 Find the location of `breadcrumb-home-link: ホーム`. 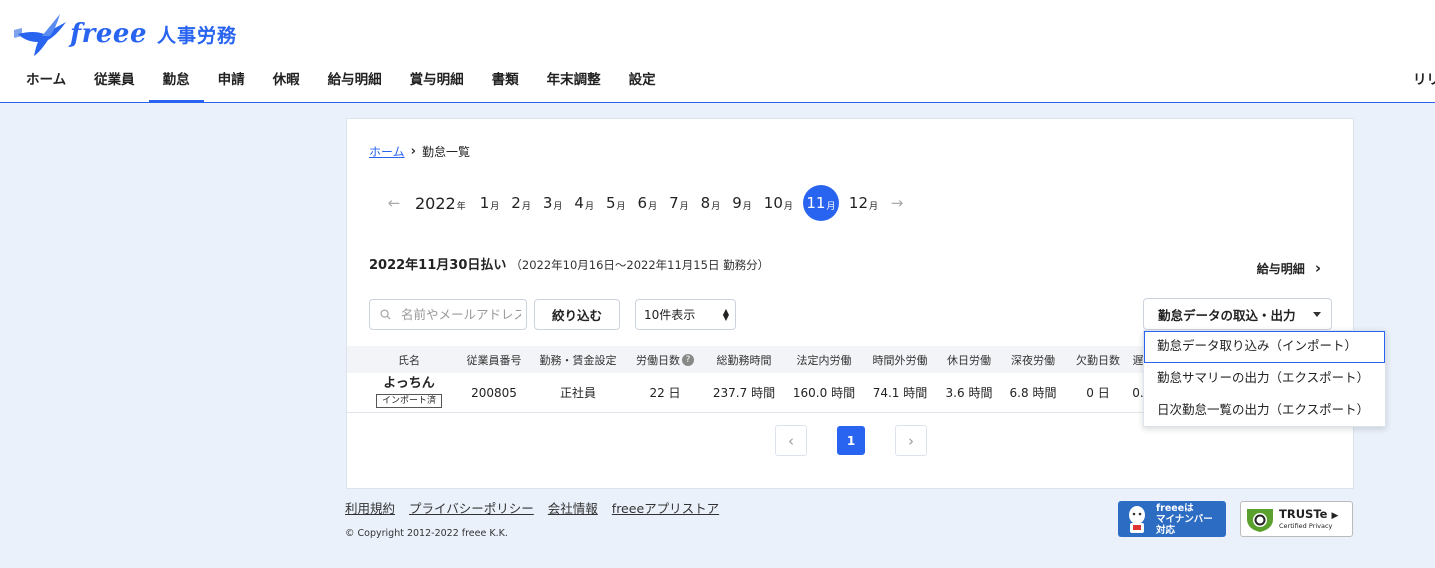

breadcrumb-home-link: ホーム is located at coordinates (387, 151).